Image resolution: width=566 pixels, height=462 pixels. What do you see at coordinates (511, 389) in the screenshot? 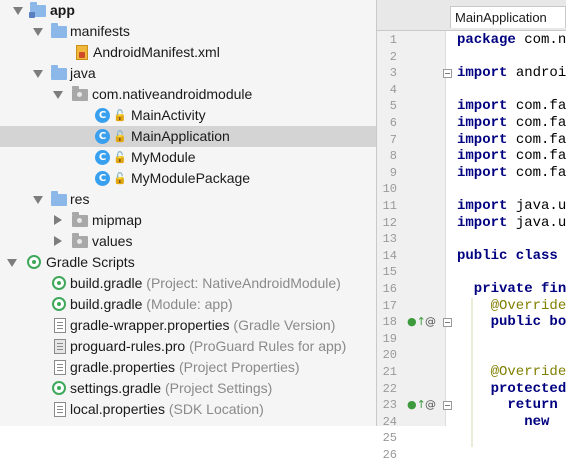
I see `code-line: protected` at bounding box center [511, 389].